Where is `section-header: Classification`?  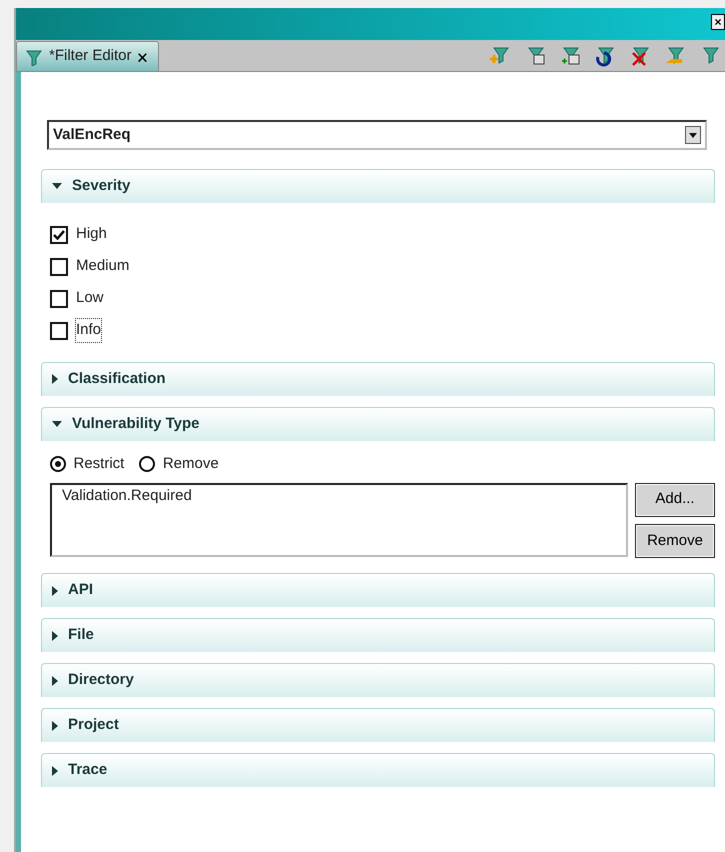 section-header: Classification is located at coordinates (378, 379).